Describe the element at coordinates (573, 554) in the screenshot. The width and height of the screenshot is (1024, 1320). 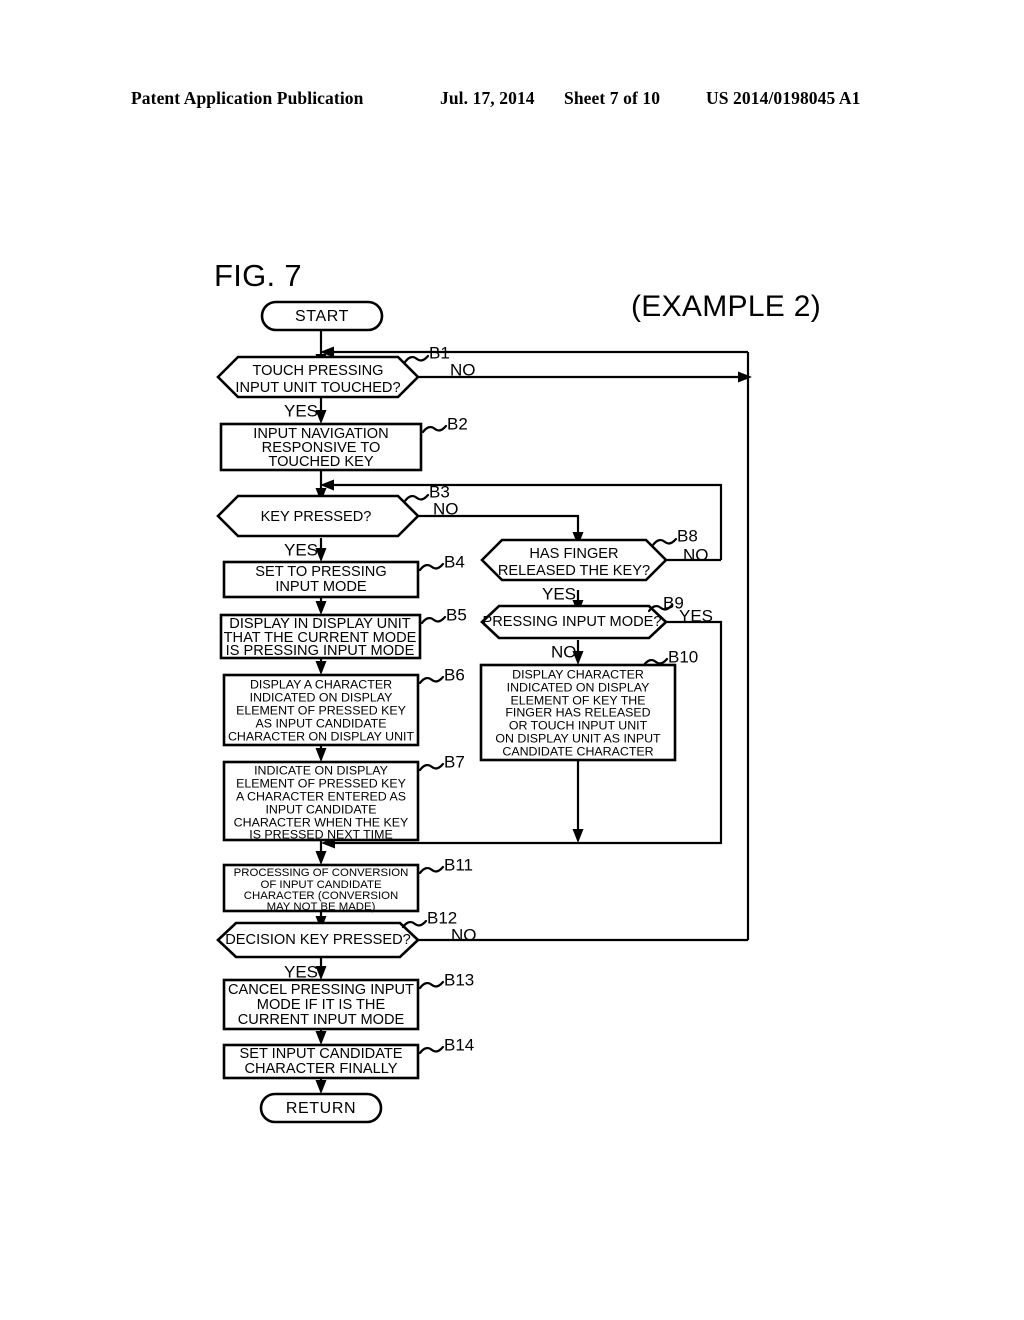
I see `node-b8-line1: HAS FINGER` at that location.